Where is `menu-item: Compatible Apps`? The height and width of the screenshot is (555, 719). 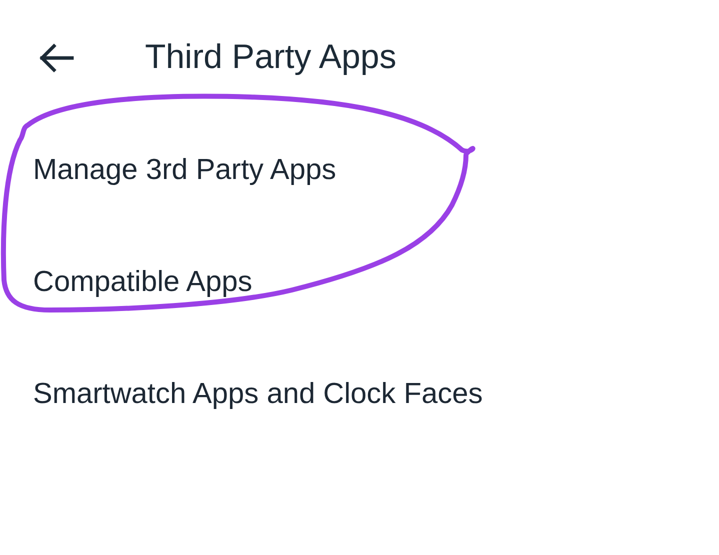 menu-item: Compatible Apps is located at coordinates (129, 283).